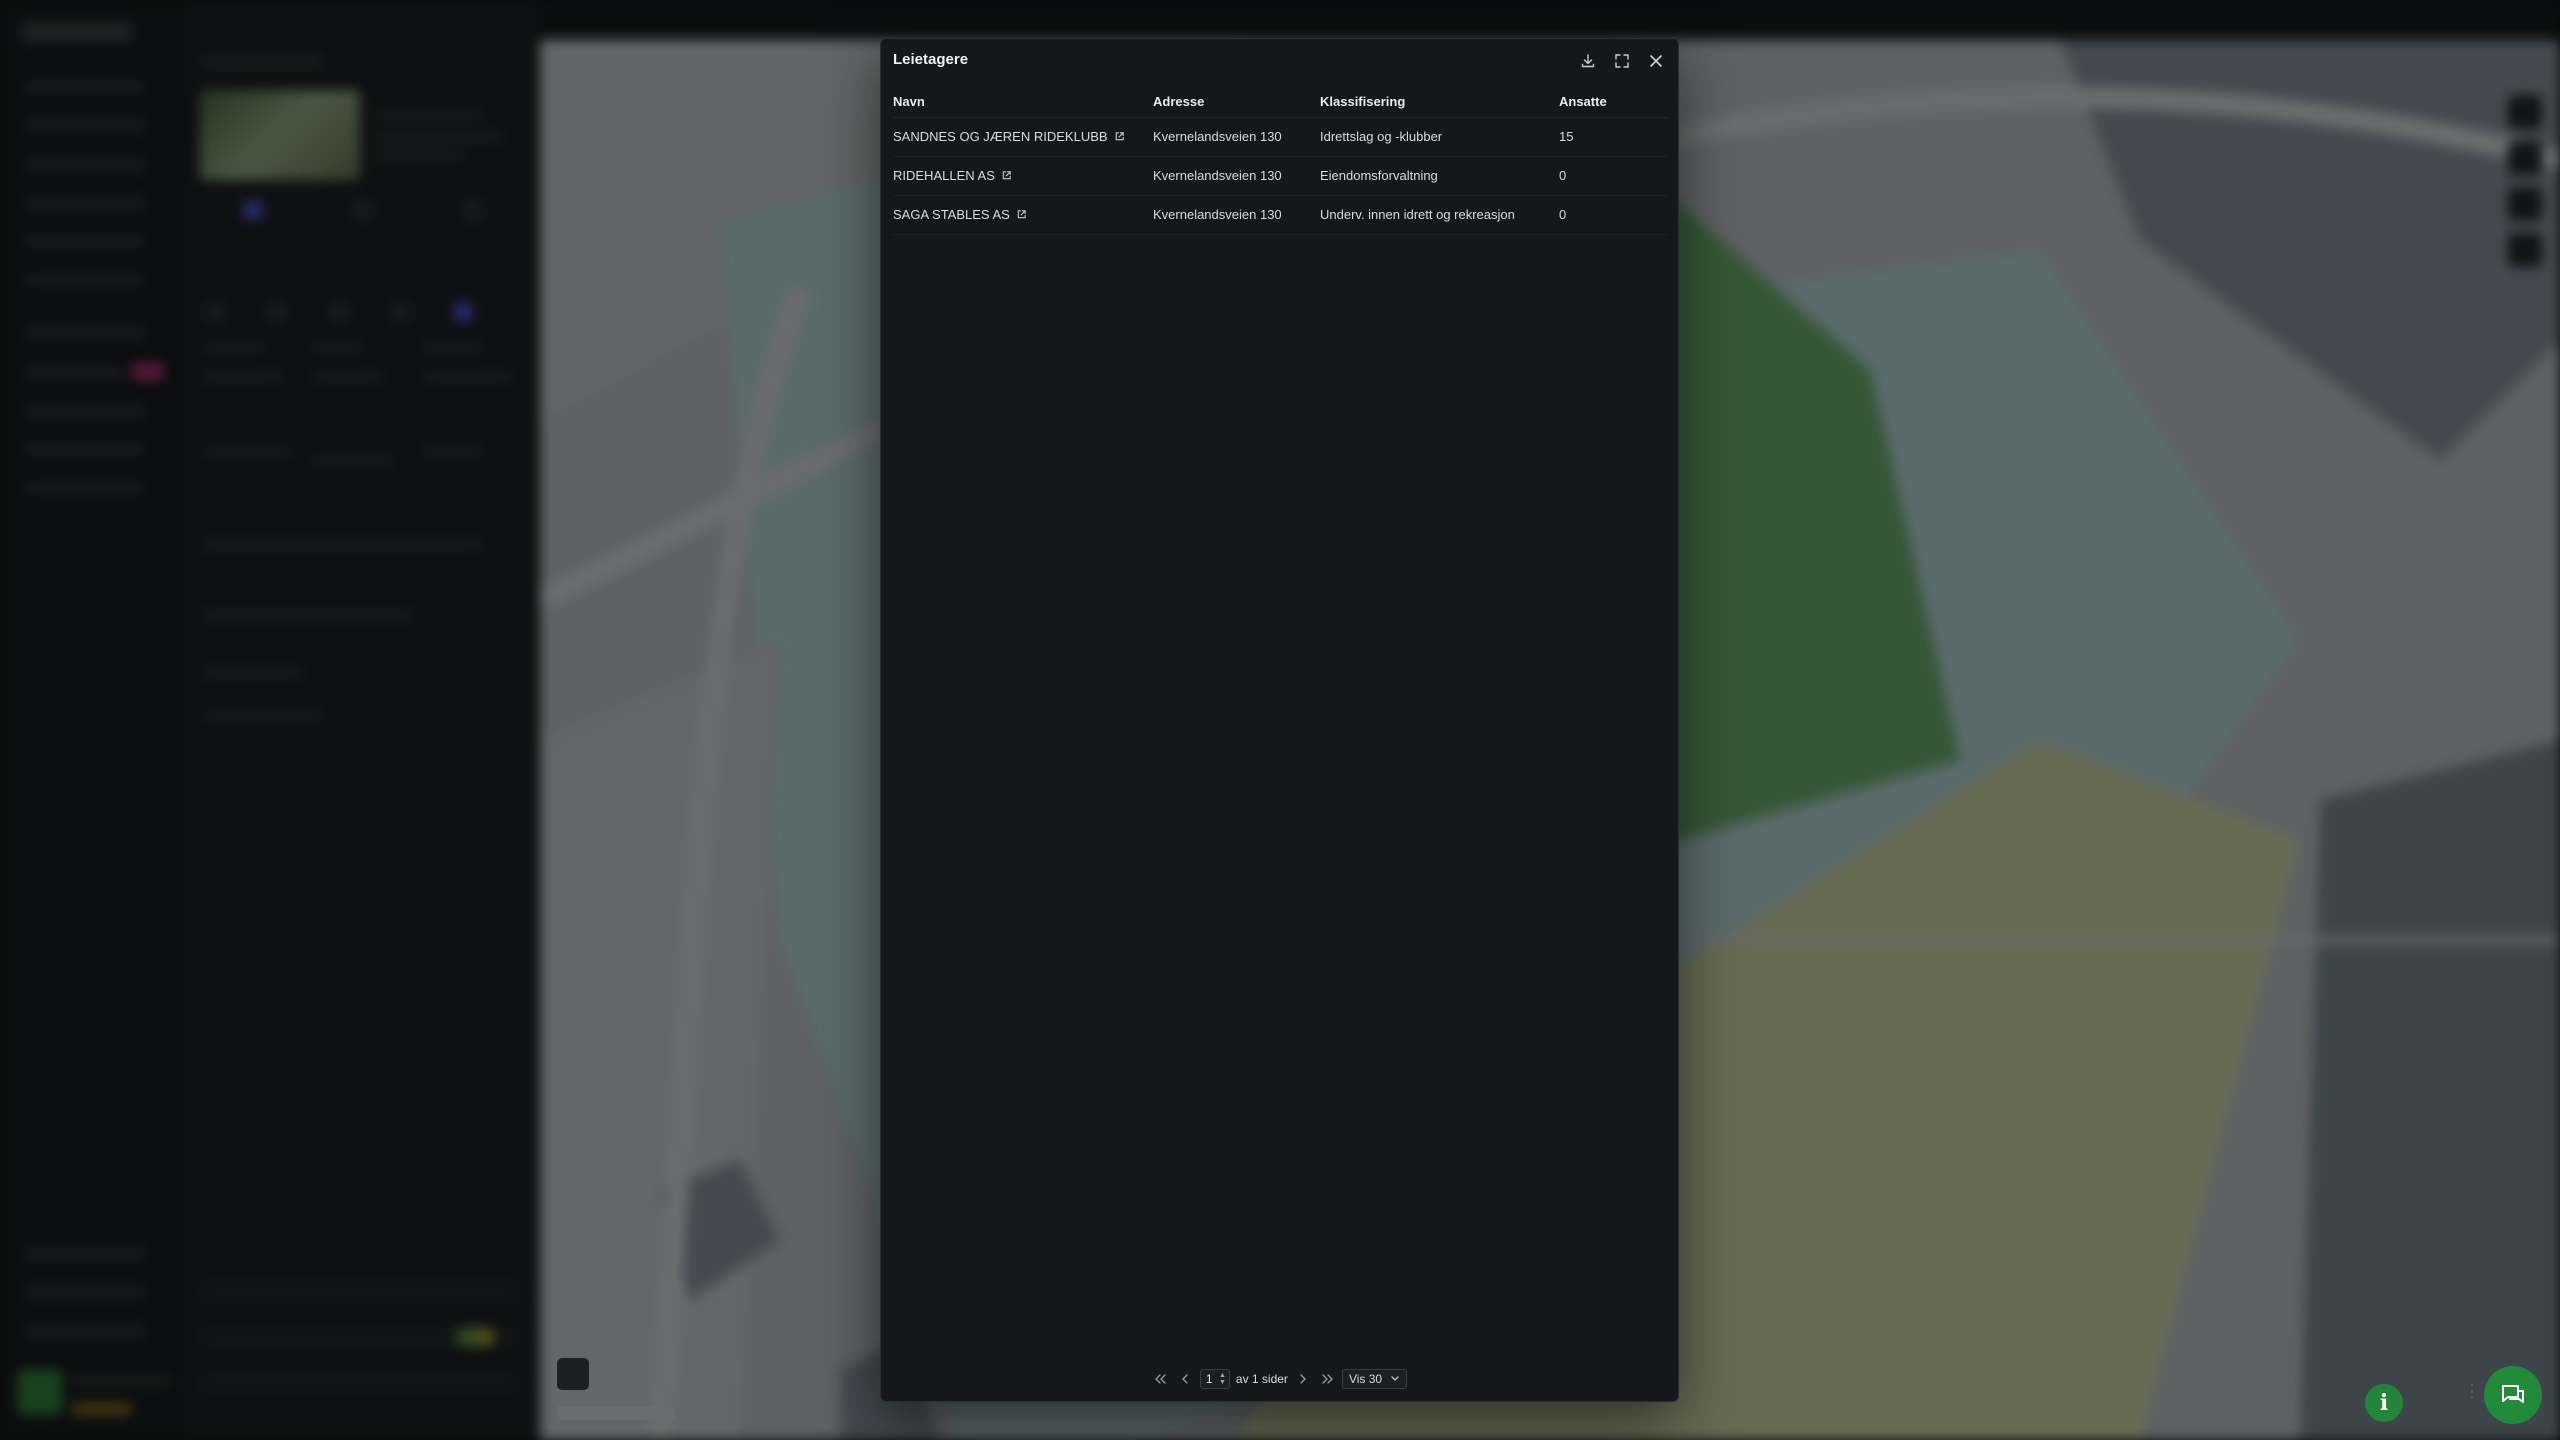 Image resolution: width=2560 pixels, height=1440 pixels. I want to click on tenant-name-cell: RIDEHALLEN AS, so click(1023, 175).